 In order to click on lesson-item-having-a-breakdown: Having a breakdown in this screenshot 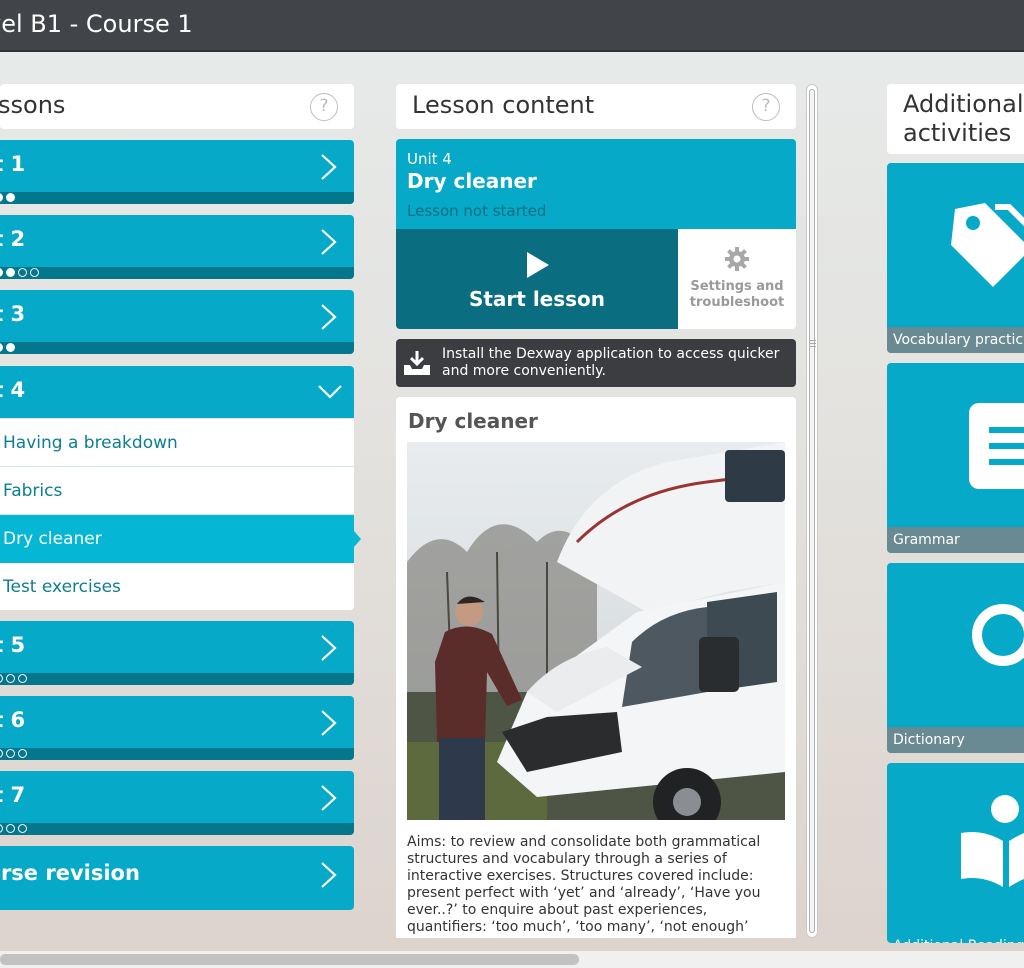, I will do `click(177, 443)`.